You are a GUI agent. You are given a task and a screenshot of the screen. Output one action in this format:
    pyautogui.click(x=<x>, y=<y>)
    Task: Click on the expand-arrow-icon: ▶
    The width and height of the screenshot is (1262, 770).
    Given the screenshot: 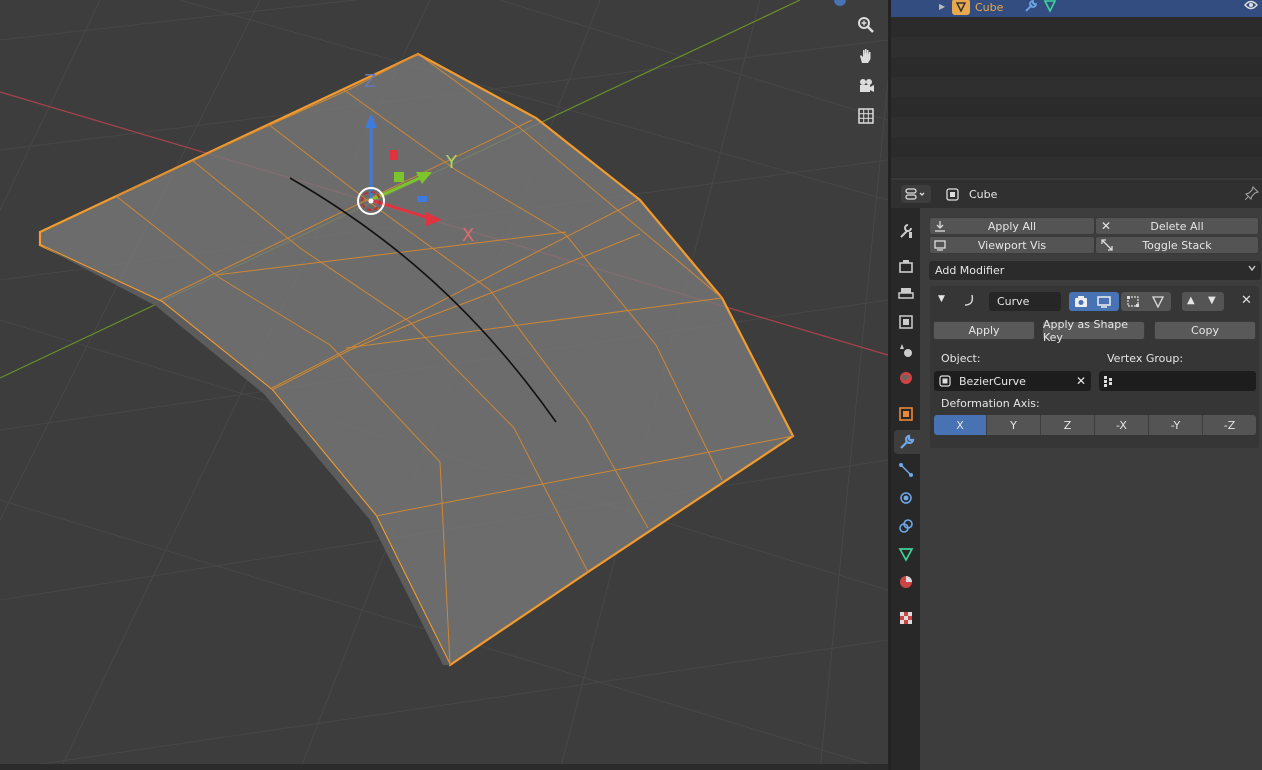 What is the action you would take?
    pyautogui.click(x=942, y=6)
    